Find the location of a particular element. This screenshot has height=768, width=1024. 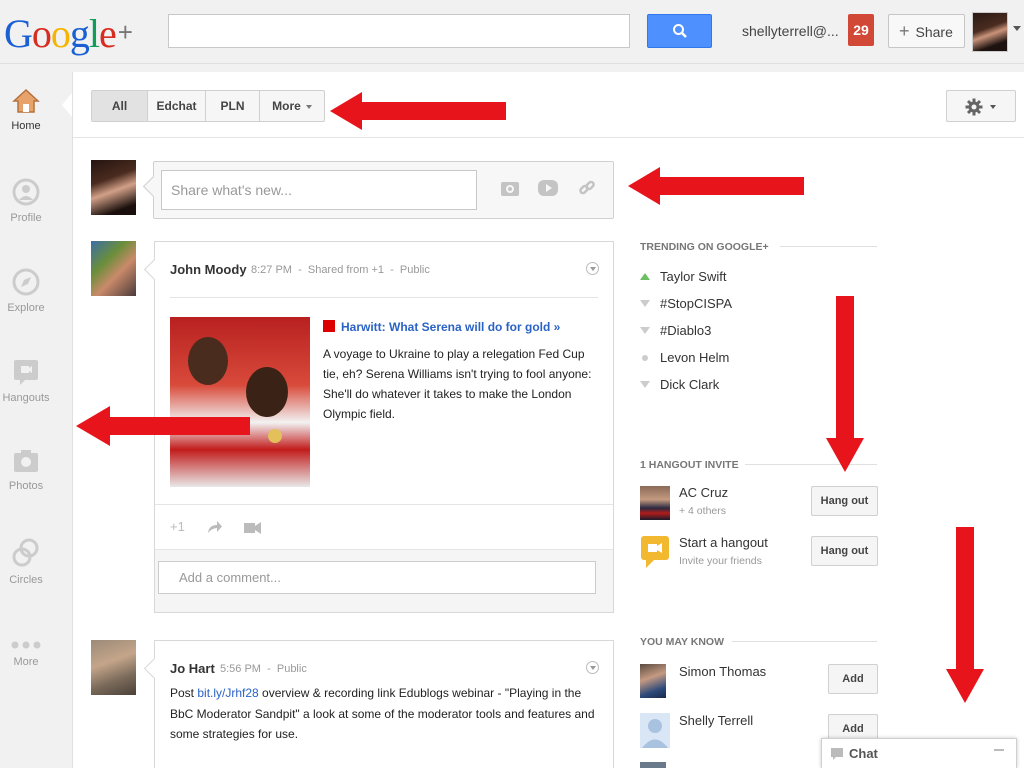

annotation-arrow-left is located at coordinates (716, 186).